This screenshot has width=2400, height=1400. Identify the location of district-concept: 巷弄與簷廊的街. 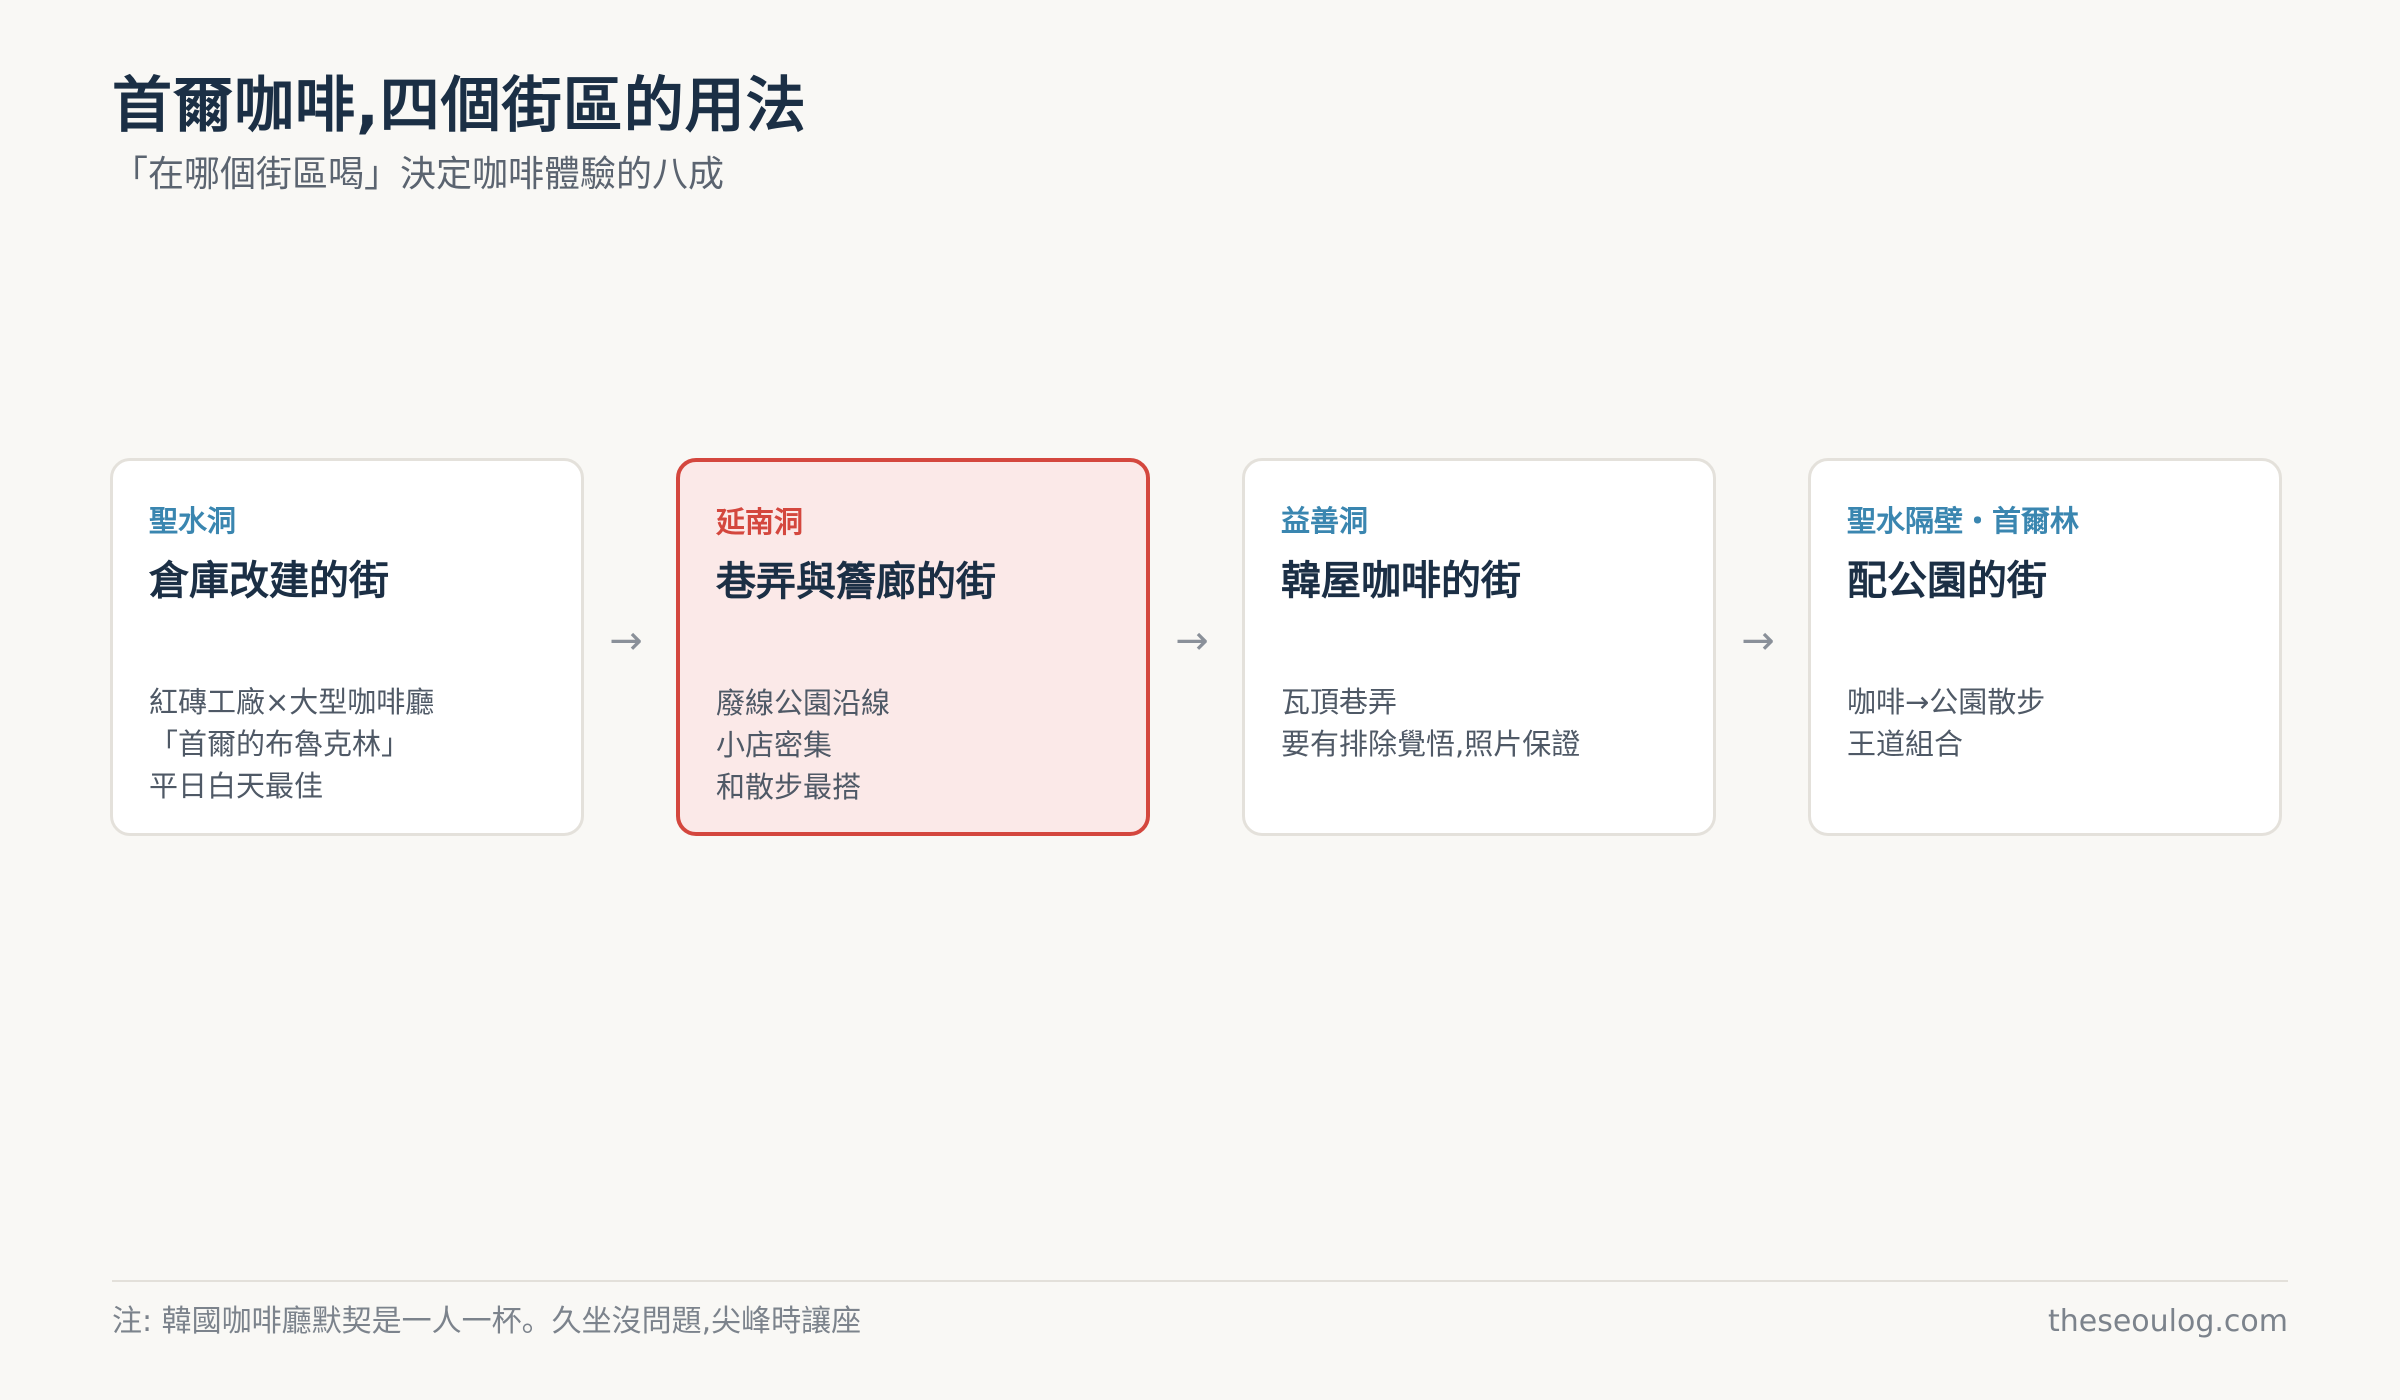
(856, 582).